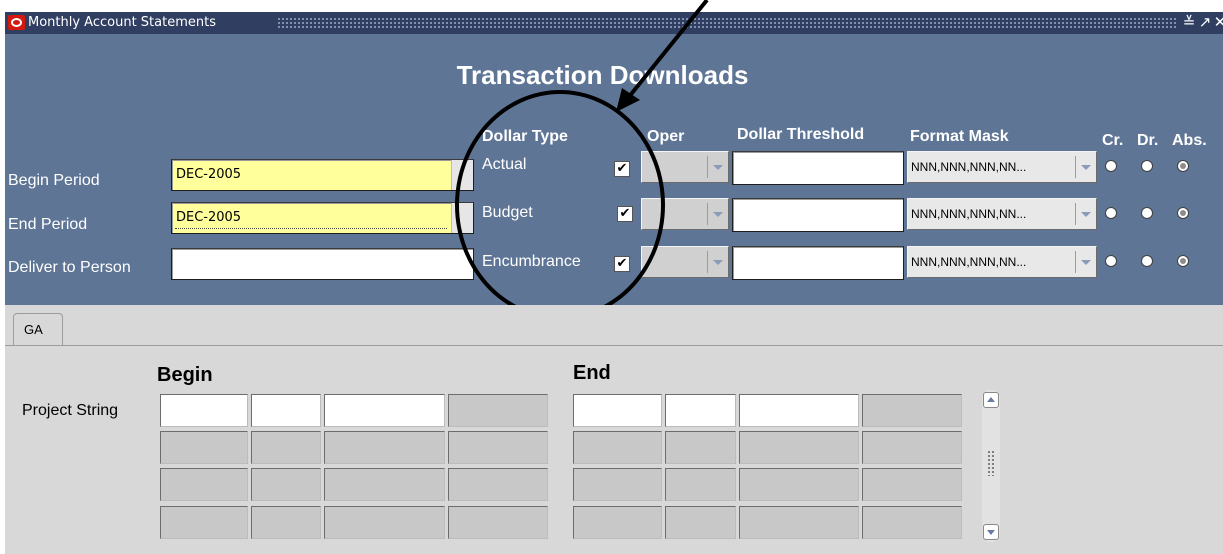 This screenshot has height=554, width=1223. Describe the element at coordinates (991, 532) in the screenshot. I see `scroll-down-icon` at that location.